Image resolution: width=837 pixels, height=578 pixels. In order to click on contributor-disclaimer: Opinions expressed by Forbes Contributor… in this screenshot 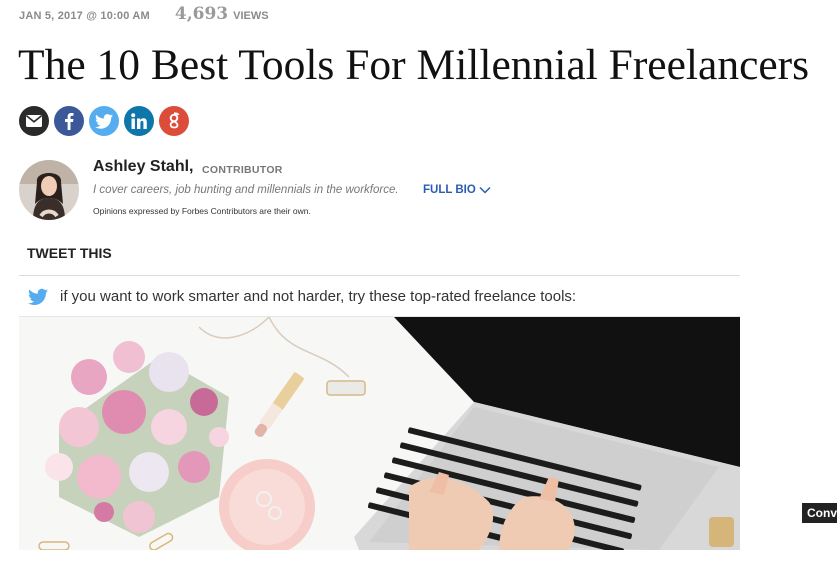, I will do `click(202, 211)`.